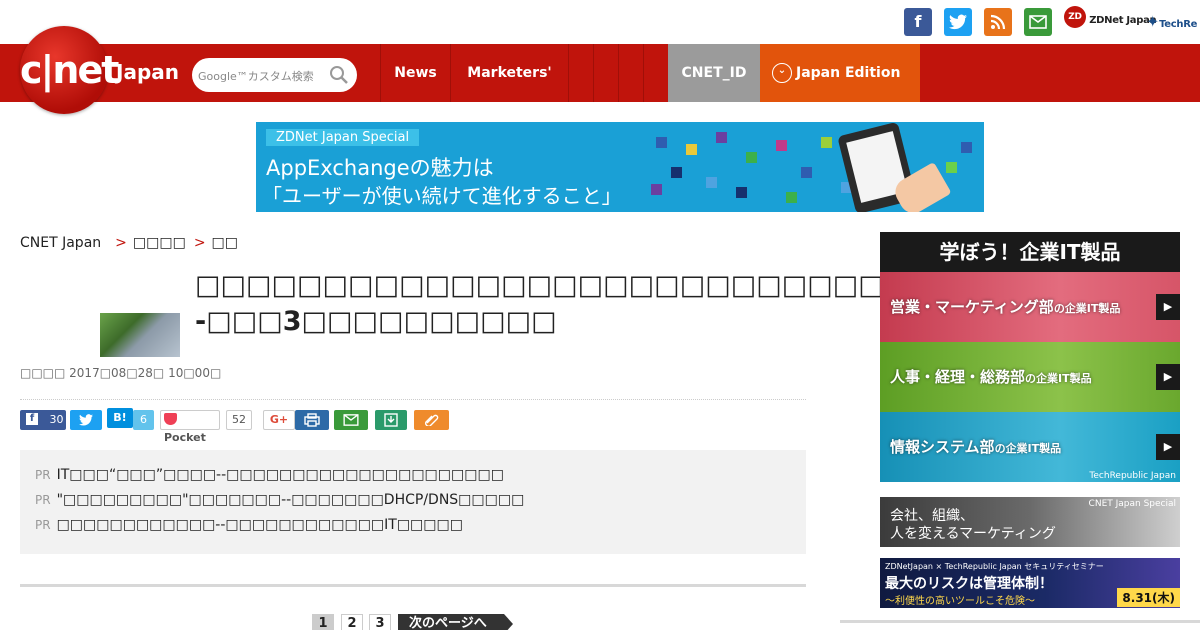  Describe the element at coordinates (121, 373) in the screenshot. I see `article-meta: □□□□ 2017□08□28□ 10□00□` at that location.